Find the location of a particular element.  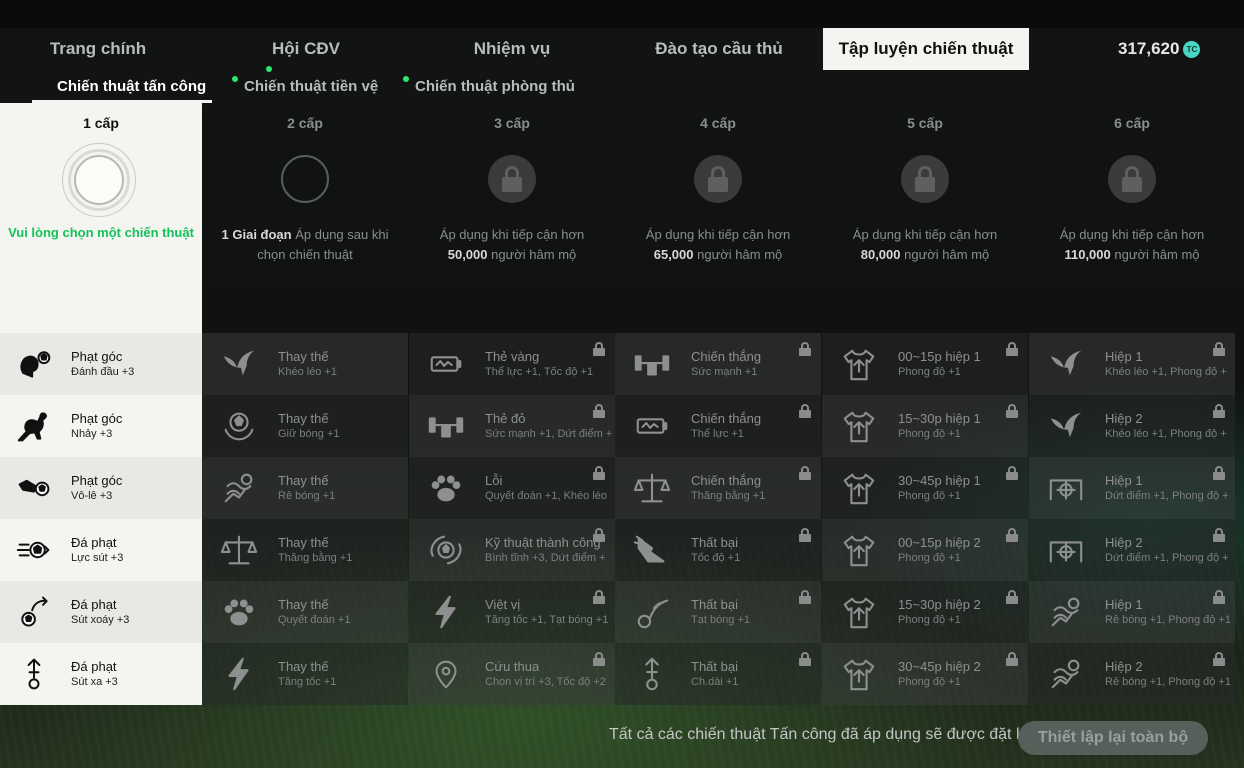

tactic-cell: Thẻ vàng Thể lực +1, Tốc độ +1 is located at coordinates (512, 364).